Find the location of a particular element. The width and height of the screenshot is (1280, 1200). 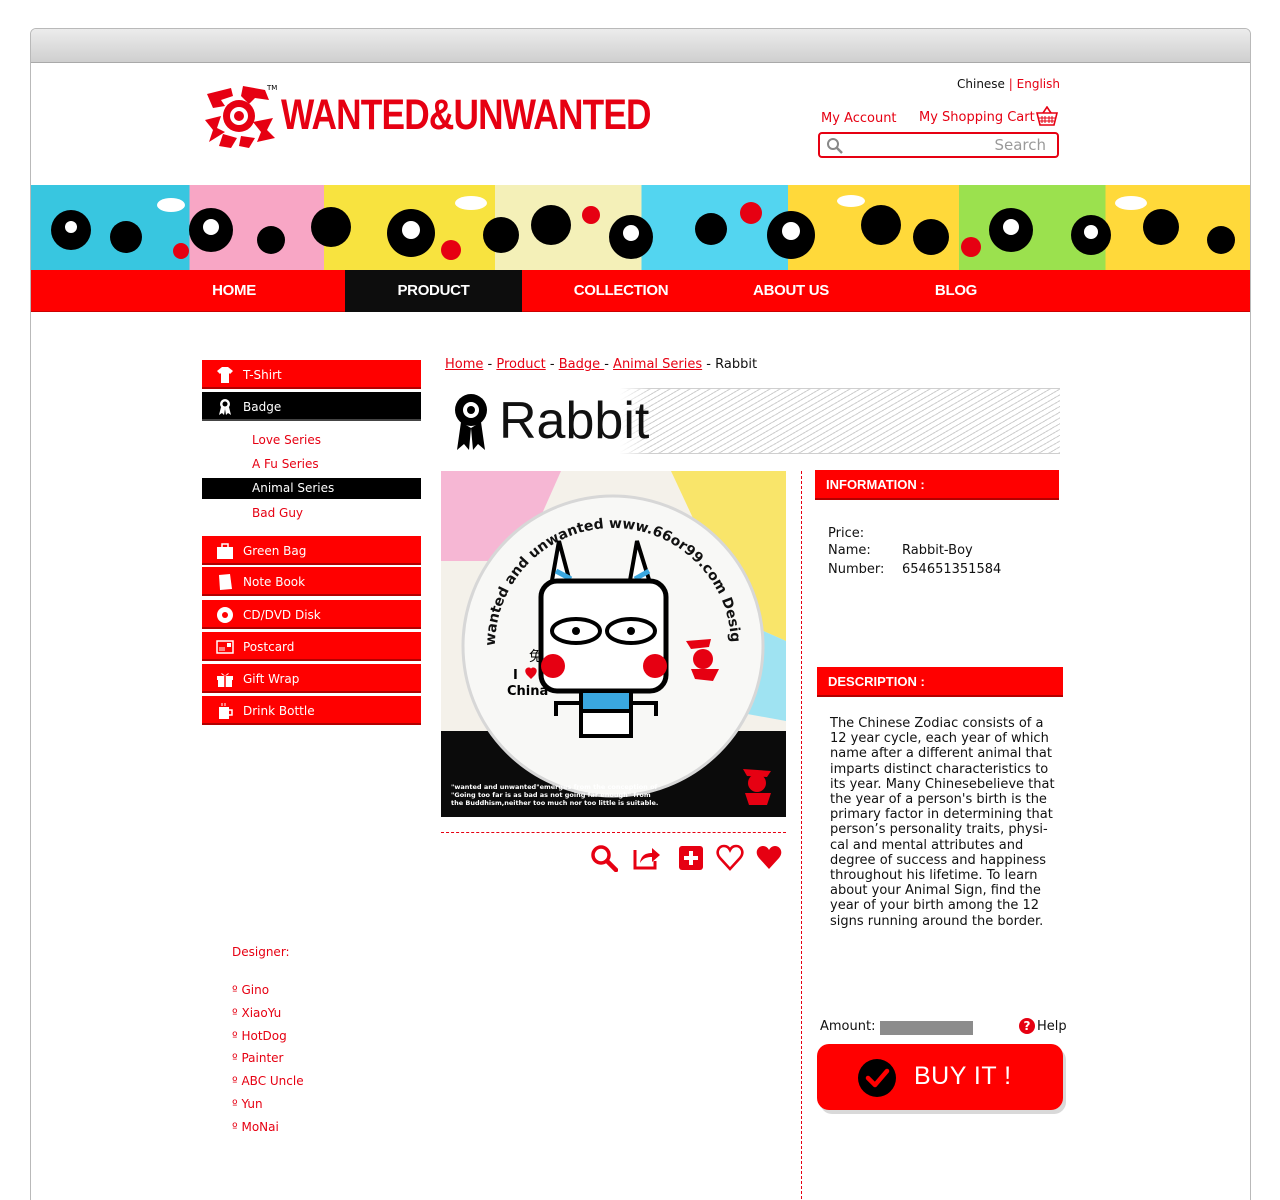

number-label: Number: is located at coordinates (856, 569).